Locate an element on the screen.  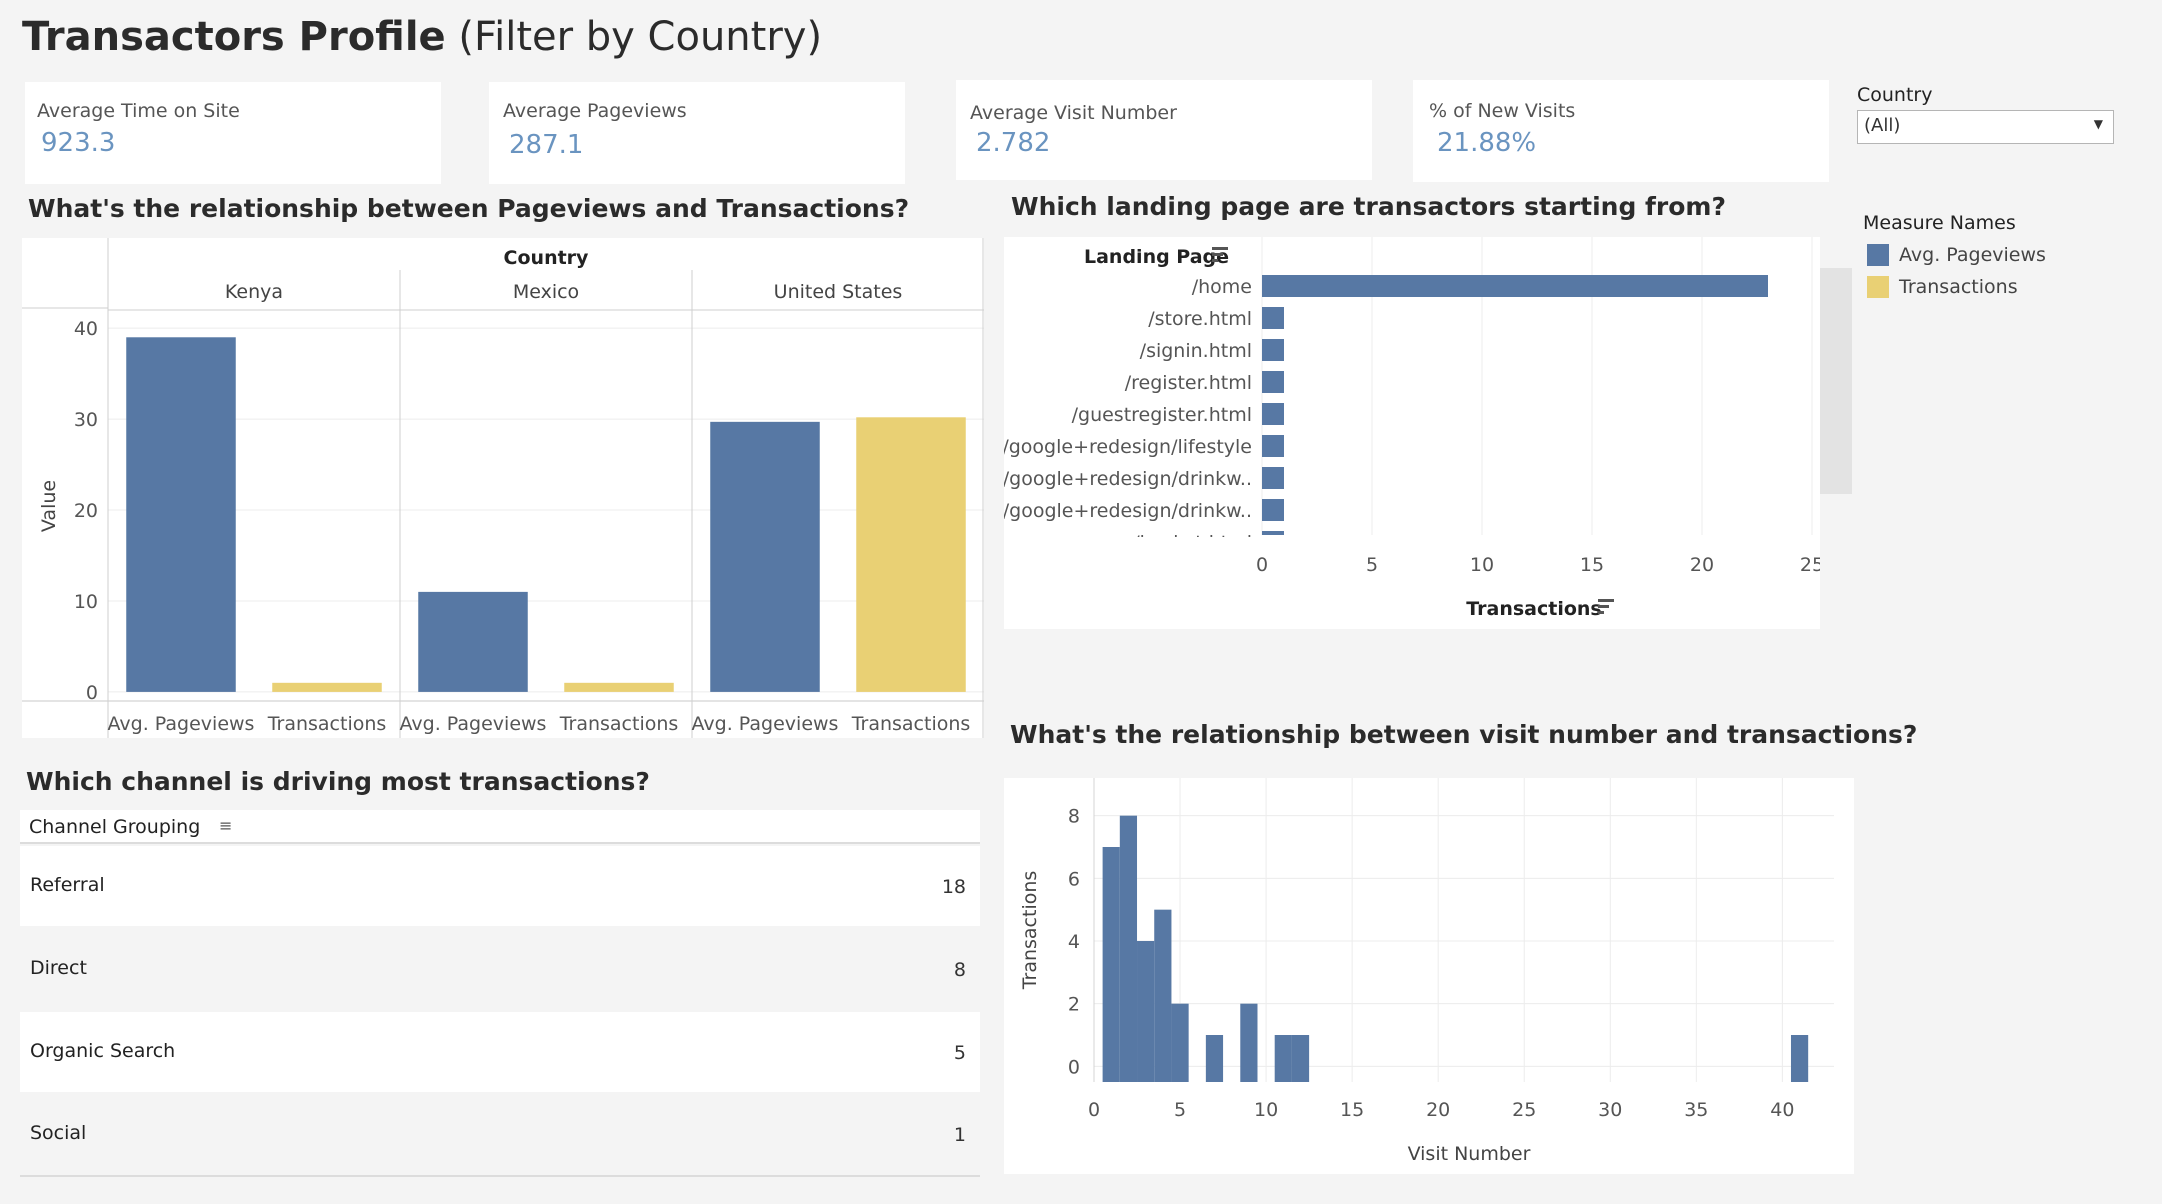
group-header-label: Mexico is located at coordinates (546, 292).